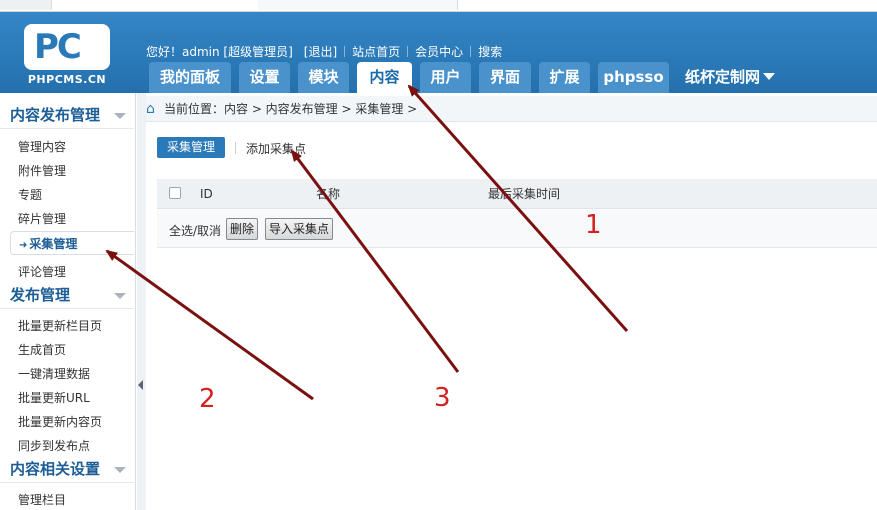  I want to click on arrow-right-icon: ➜, so click(23, 245).